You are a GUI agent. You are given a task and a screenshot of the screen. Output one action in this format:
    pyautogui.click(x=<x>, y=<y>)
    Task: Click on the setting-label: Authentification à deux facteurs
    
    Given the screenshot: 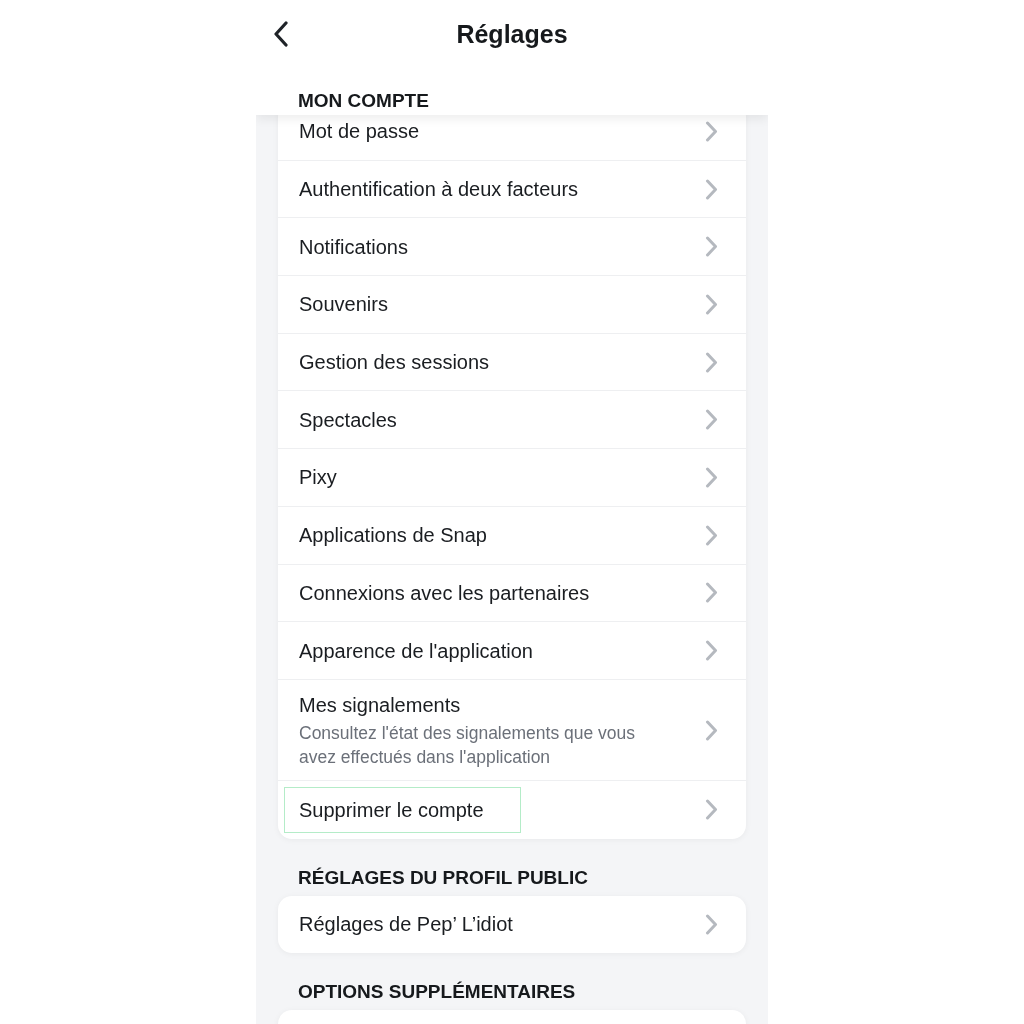 What is the action you would take?
    pyautogui.click(x=439, y=189)
    